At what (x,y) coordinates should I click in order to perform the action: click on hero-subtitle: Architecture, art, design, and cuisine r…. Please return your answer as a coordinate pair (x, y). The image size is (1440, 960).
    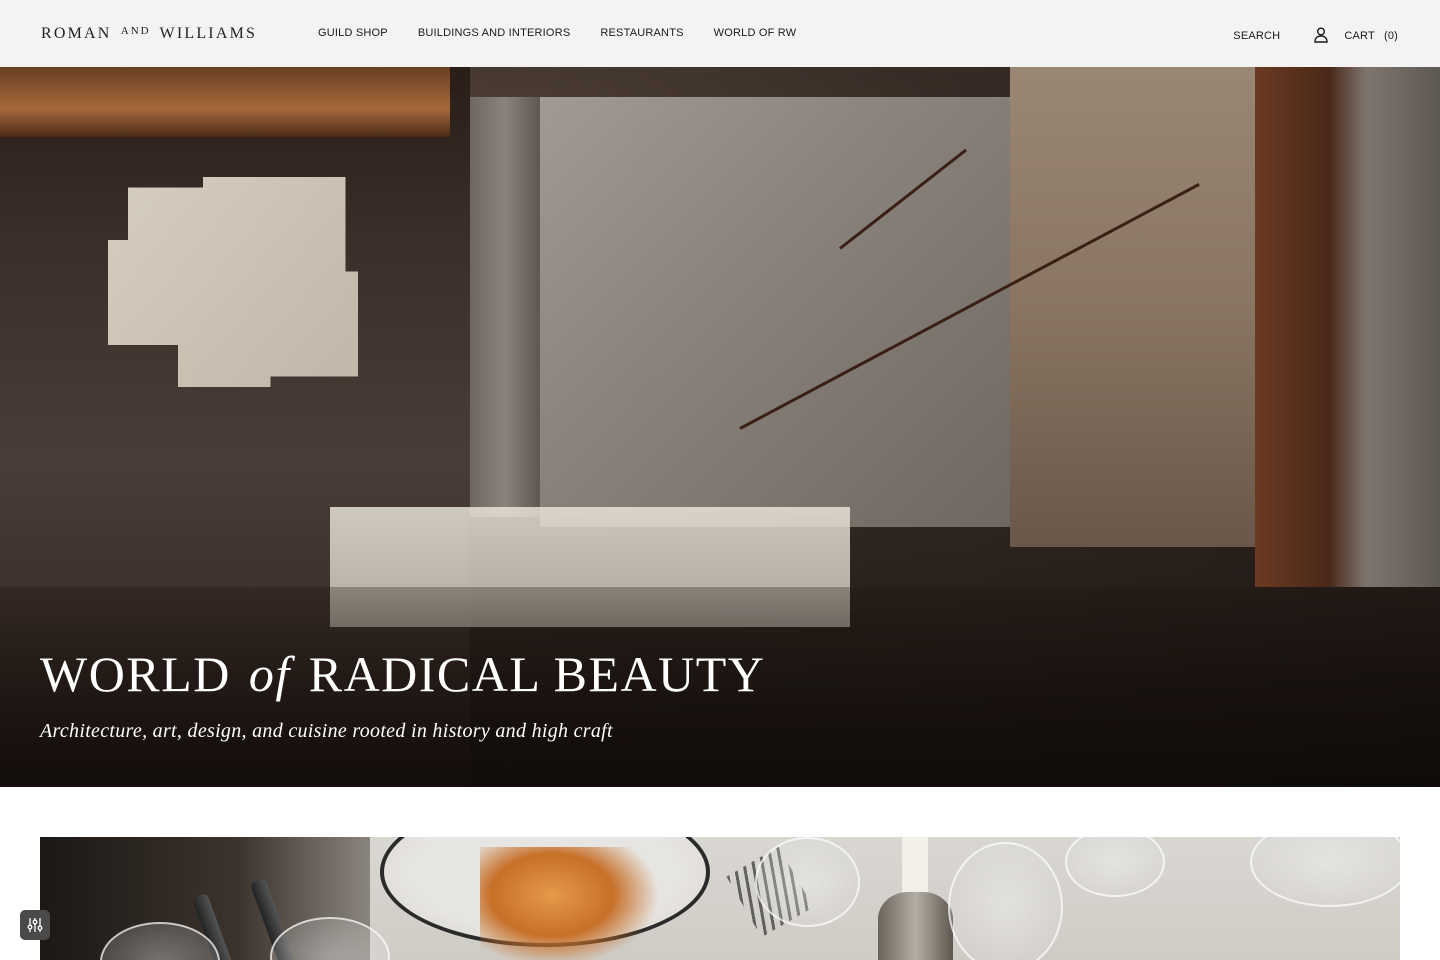
    Looking at the image, I should click on (326, 731).